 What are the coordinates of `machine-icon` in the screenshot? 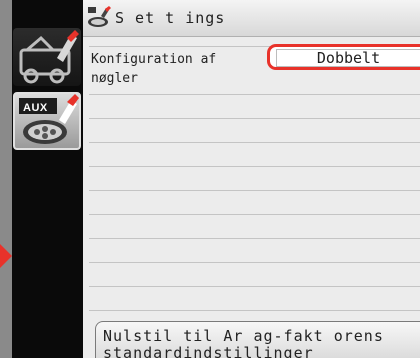 It's located at (49, 57).